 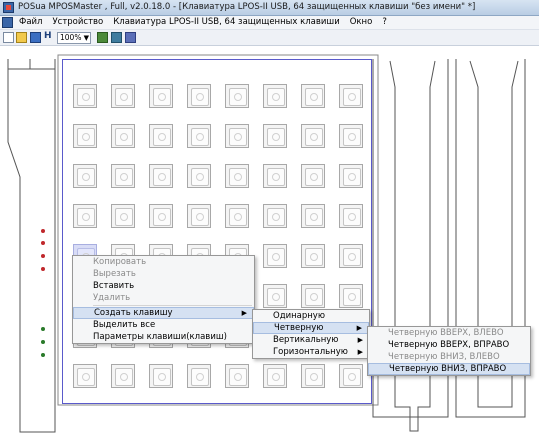 What do you see at coordinates (449, 333) in the screenshot?
I see `menu-item-quad-up-left: Четверную ВВЕРХ, ВЛЕВО` at bounding box center [449, 333].